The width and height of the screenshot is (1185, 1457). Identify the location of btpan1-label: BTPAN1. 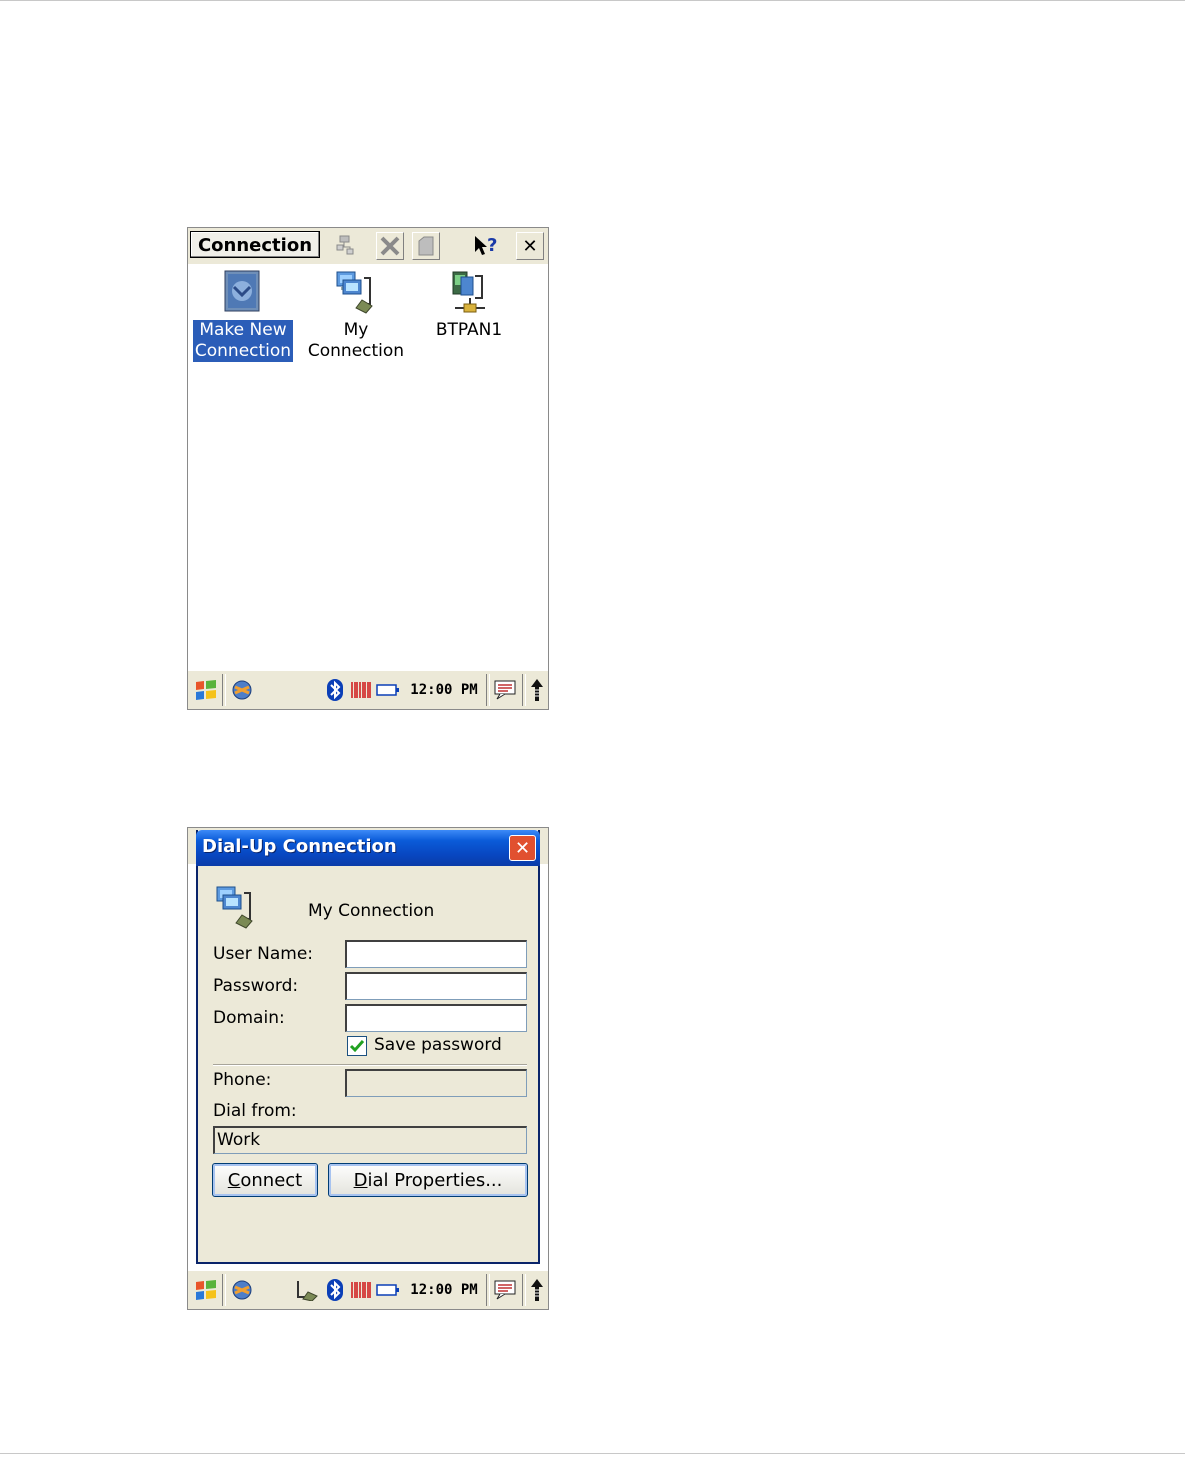
(469, 330).